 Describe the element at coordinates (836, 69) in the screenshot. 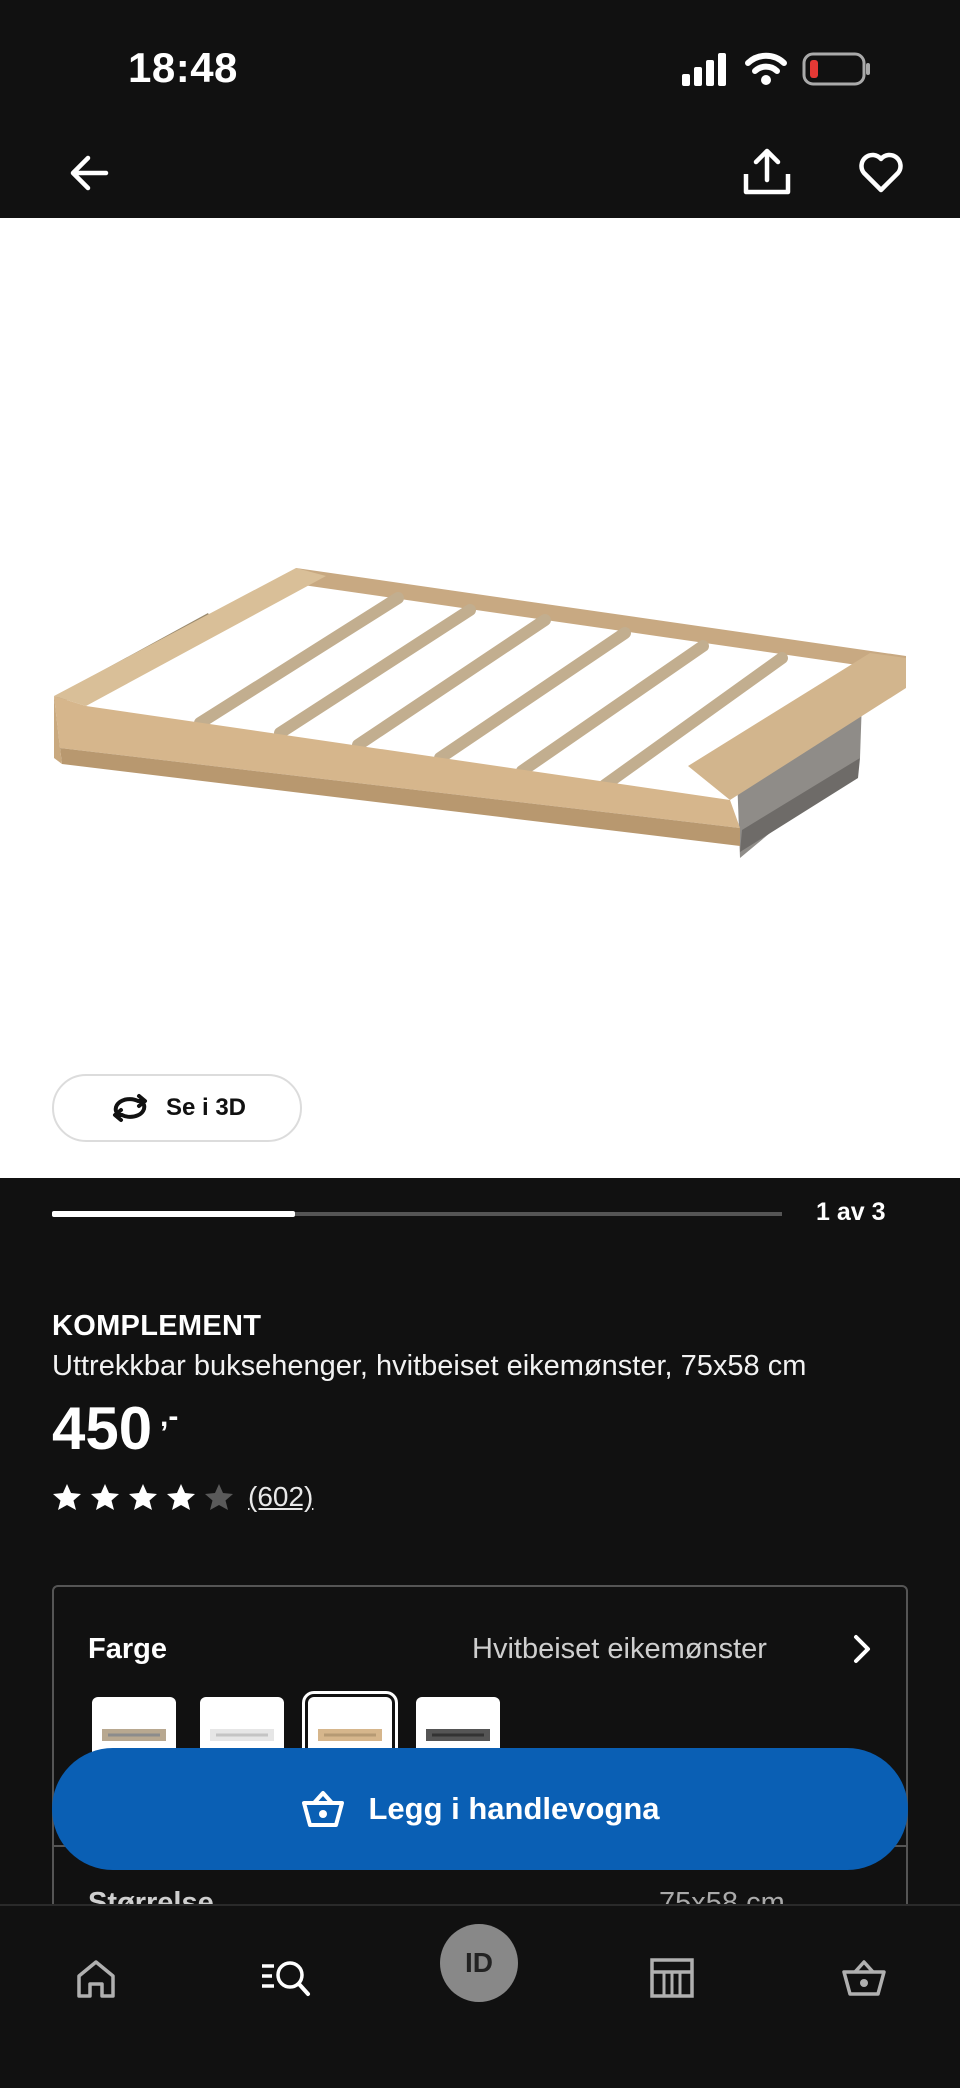

I see `battery-icon` at that location.